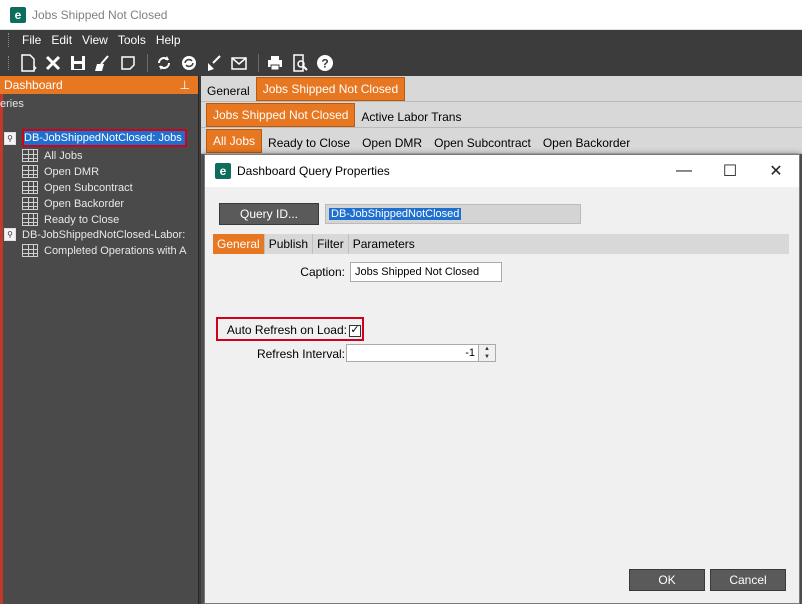 This screenshot has height=604, width=802. Describe the element at coordinates (470, 353) in the screenshot. I see `refresh-interval-value: -1` at that location.